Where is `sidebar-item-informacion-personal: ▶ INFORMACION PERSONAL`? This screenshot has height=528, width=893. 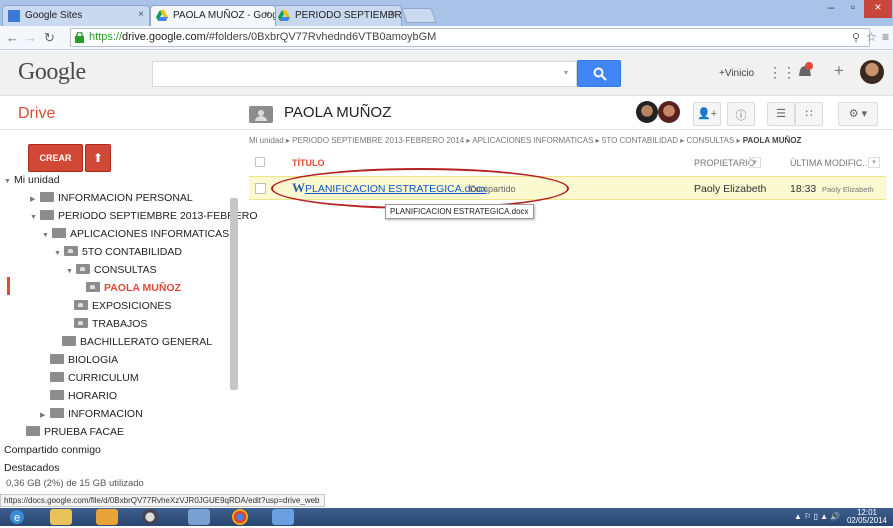
sidebar-item-informacion-personal: ▶ INFORMACION PERSONAL is located at coordinates (111, 198).